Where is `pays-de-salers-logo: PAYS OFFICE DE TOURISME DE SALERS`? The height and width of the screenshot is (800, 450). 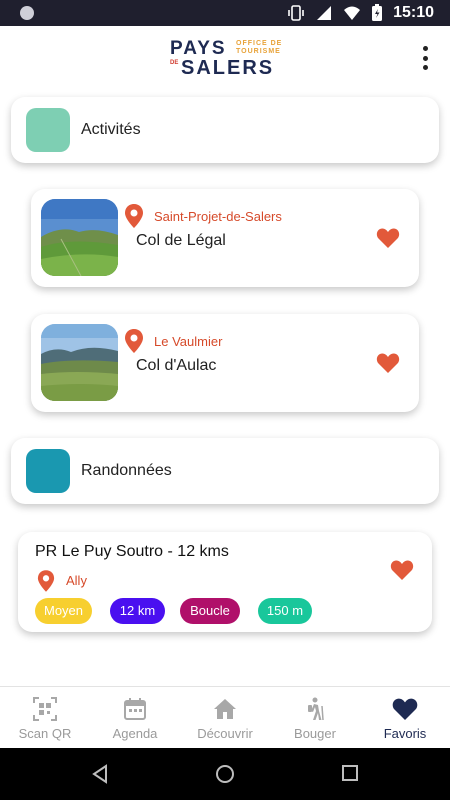 pays-de-salers-logo: PAYS OFFICE DE TOURISME DE SALERS is located at coordinates (230, 58).